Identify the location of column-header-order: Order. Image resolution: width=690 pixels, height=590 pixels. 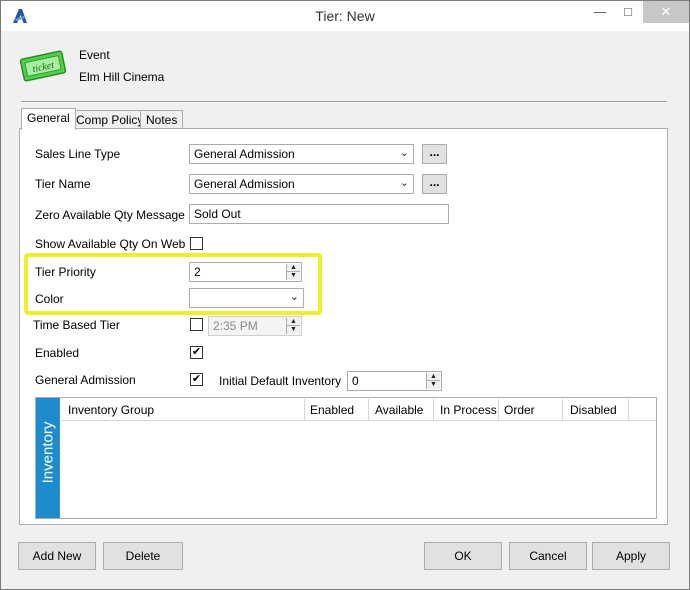
(519, 410).